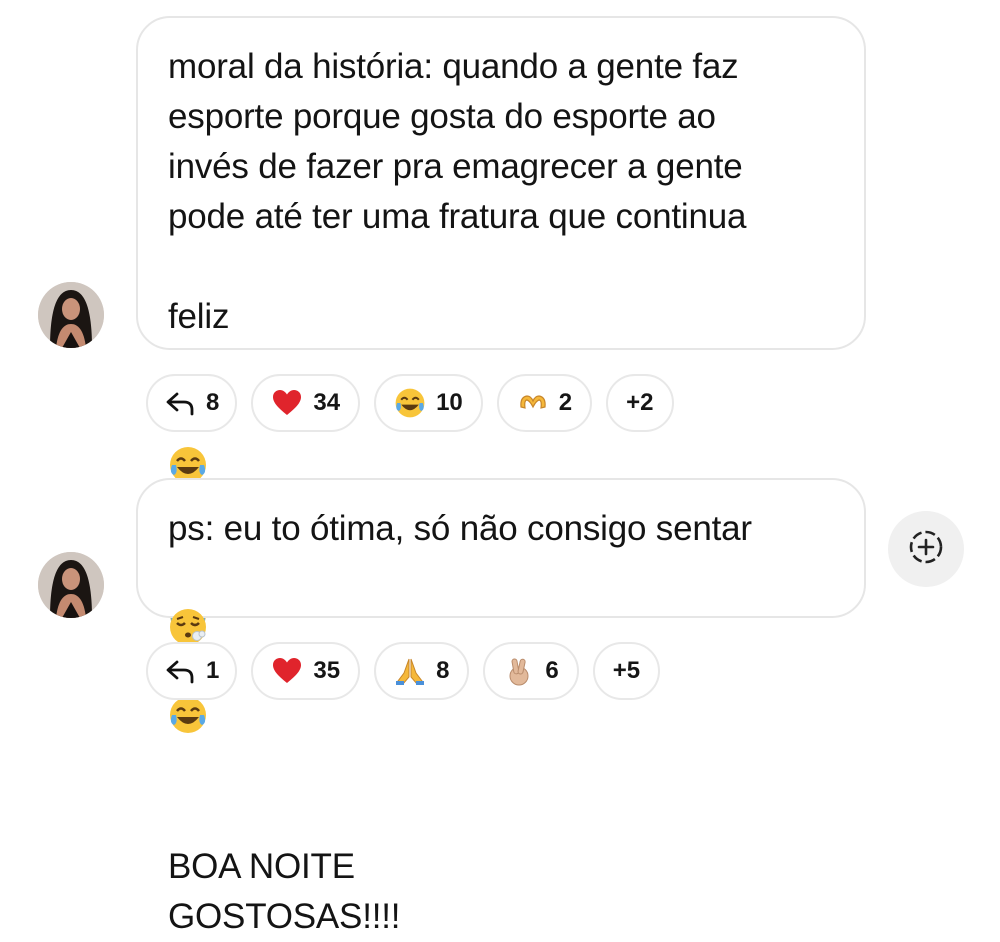 The image size is (1000, 942). I want to click on more-reactions-button: +5, so click(626, 671).